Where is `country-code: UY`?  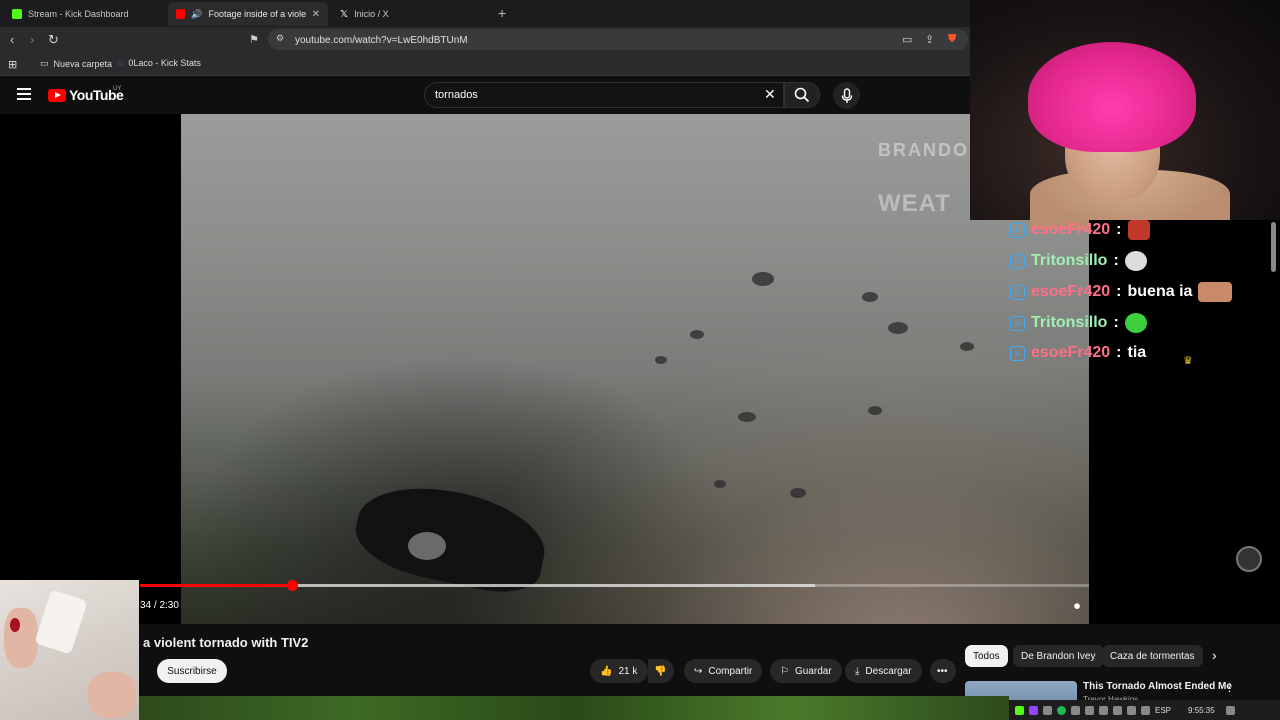 country-code: UY is located at coordinates (117, 89).